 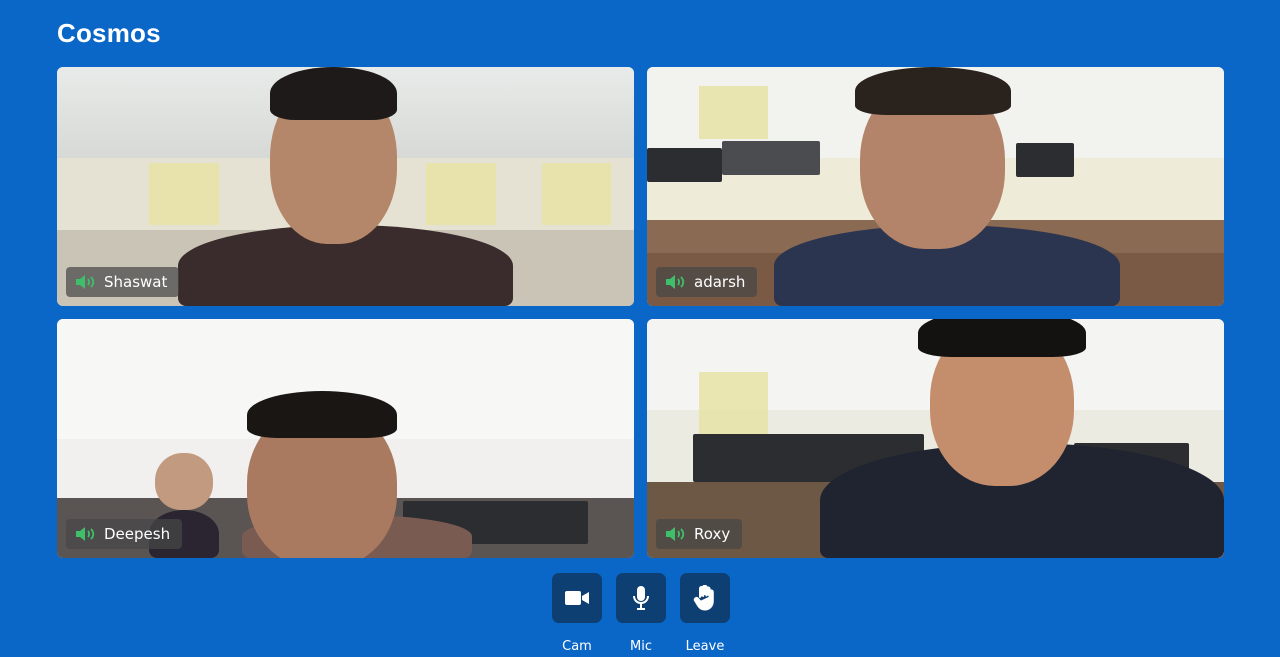 I want to click on microphone-icon, so click(x=641, y=598).